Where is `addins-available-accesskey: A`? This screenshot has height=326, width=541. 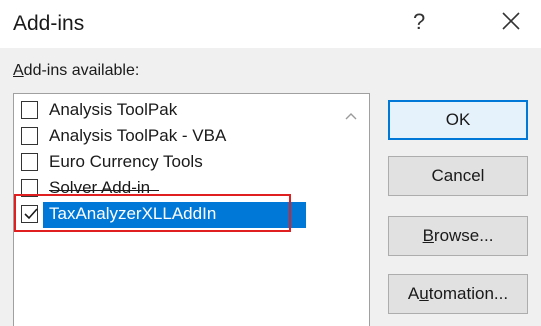
addins-available-accesskey: A is located at coordinates (18, 70).